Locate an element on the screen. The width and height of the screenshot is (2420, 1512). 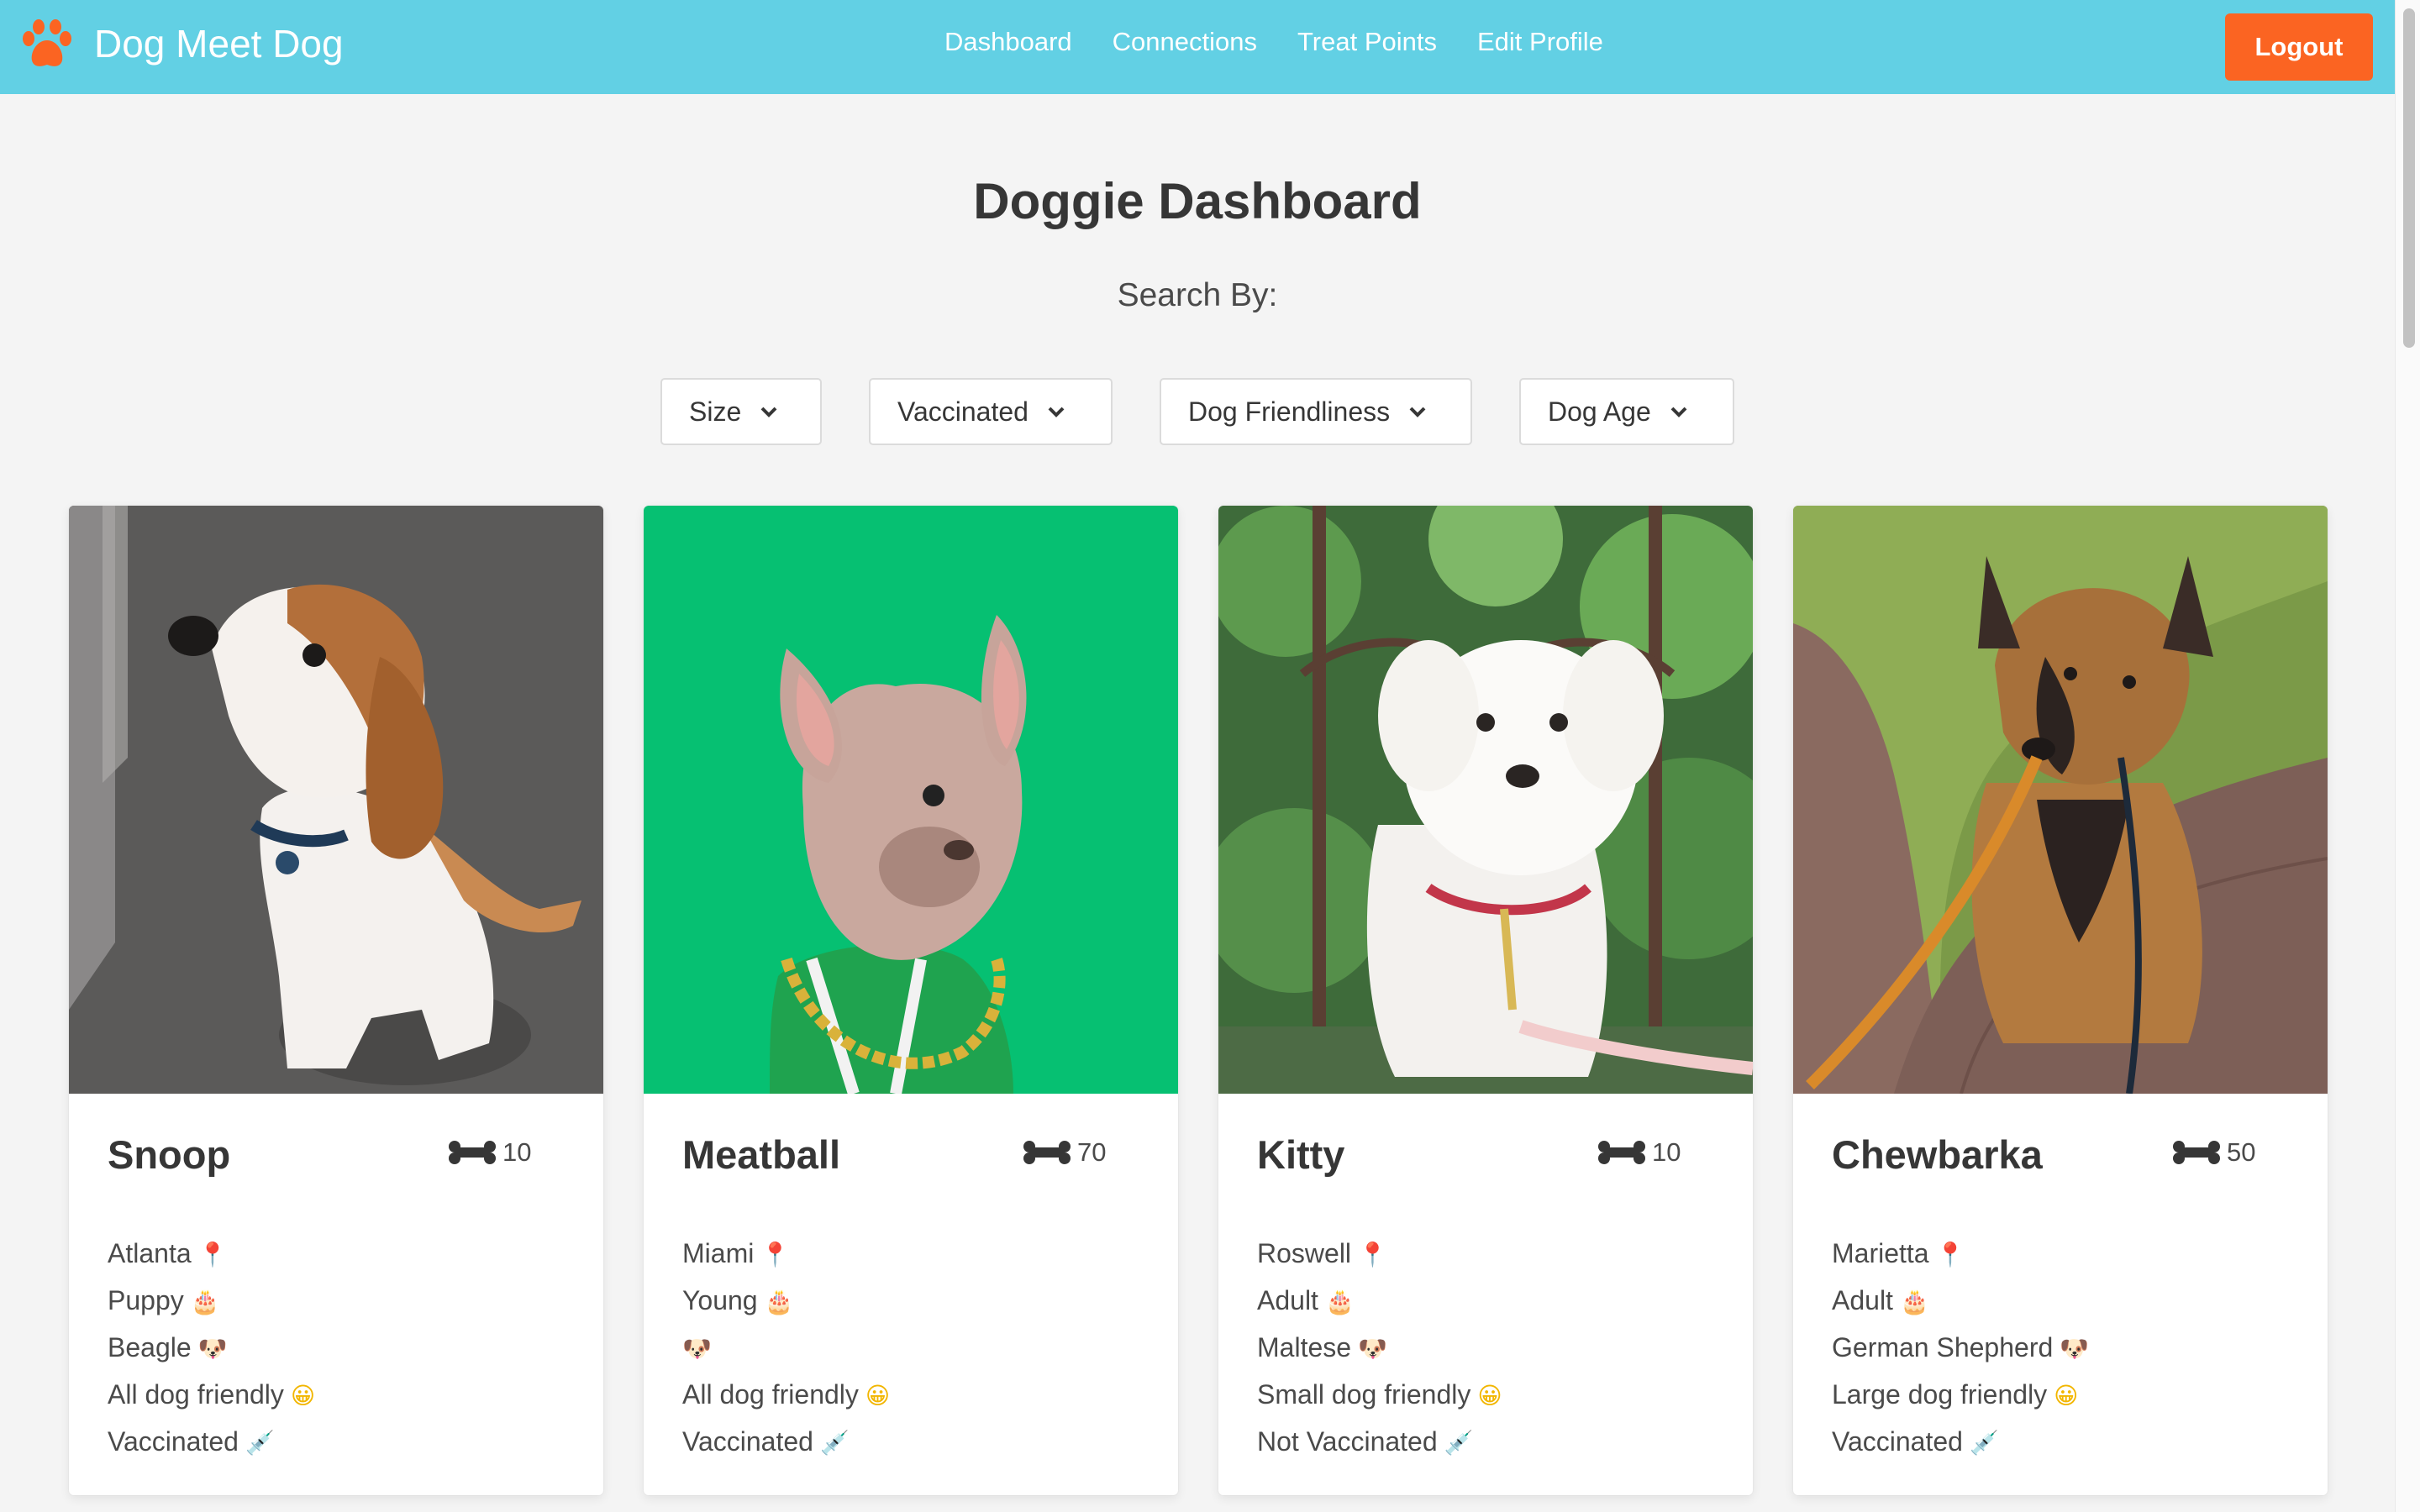
dog-name: Meatball is located at coordinates (762, 1154).